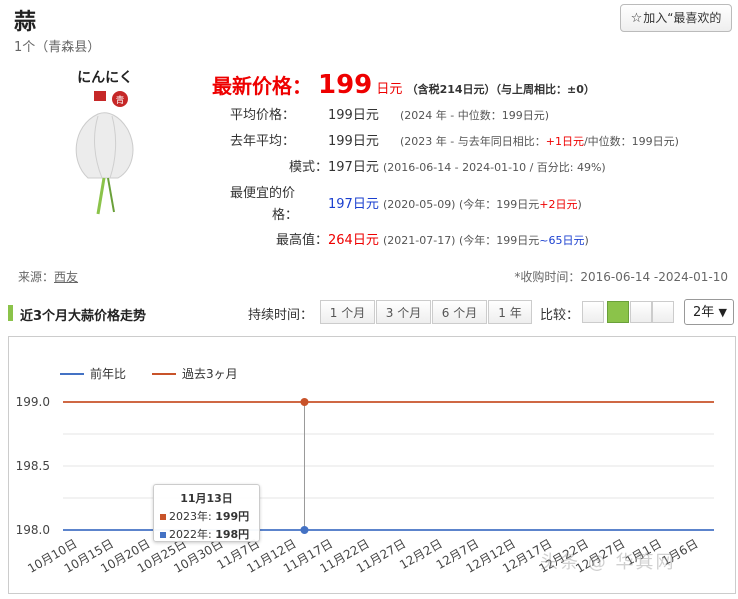 Image resolution: width=738 pixels, height=599 pixels. I want to click on y-tick-label: 198.0, so click(33, 530).